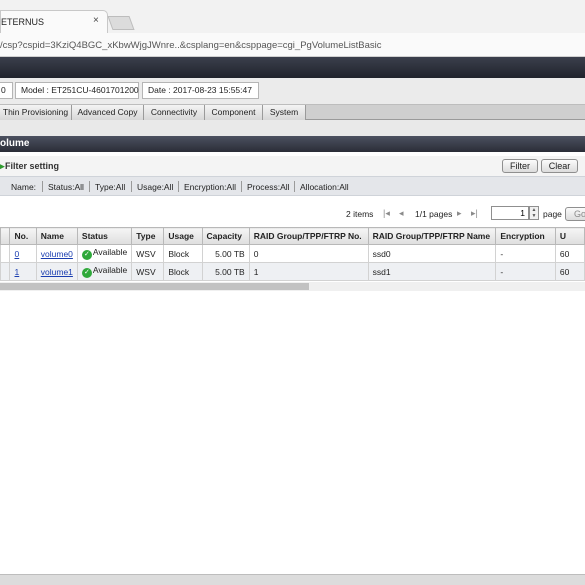  What do you see at coordinates (579, 214) in the screenshot?
I see `go-button-label: Go` at bounding box center [579, 214].